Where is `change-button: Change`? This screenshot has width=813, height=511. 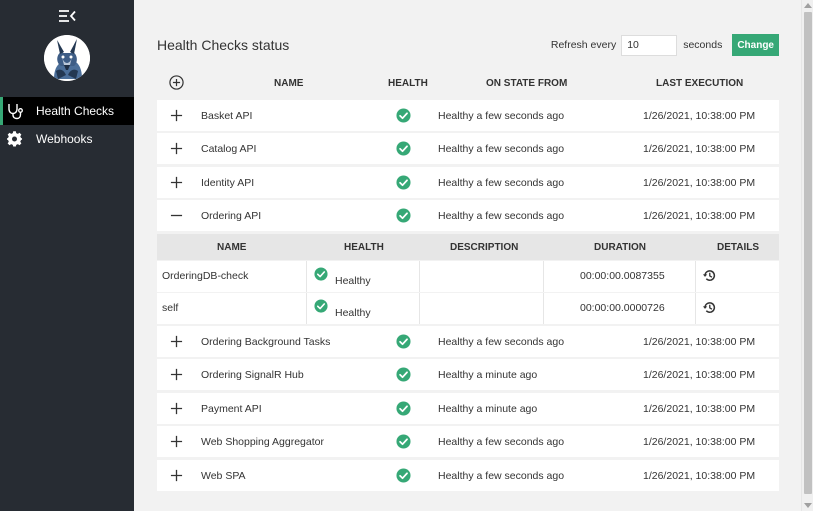
change-button: Change is located at coordinates (755, 45).